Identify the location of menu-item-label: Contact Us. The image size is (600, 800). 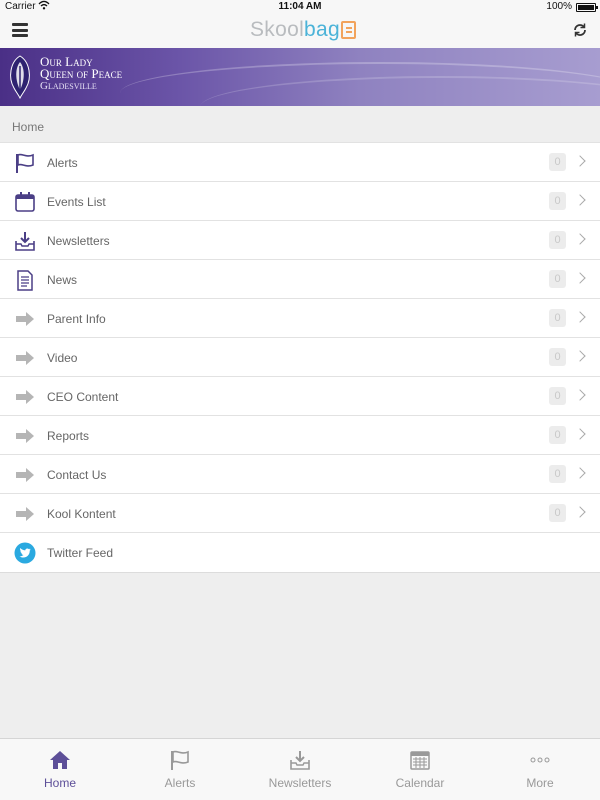
(77, 475).